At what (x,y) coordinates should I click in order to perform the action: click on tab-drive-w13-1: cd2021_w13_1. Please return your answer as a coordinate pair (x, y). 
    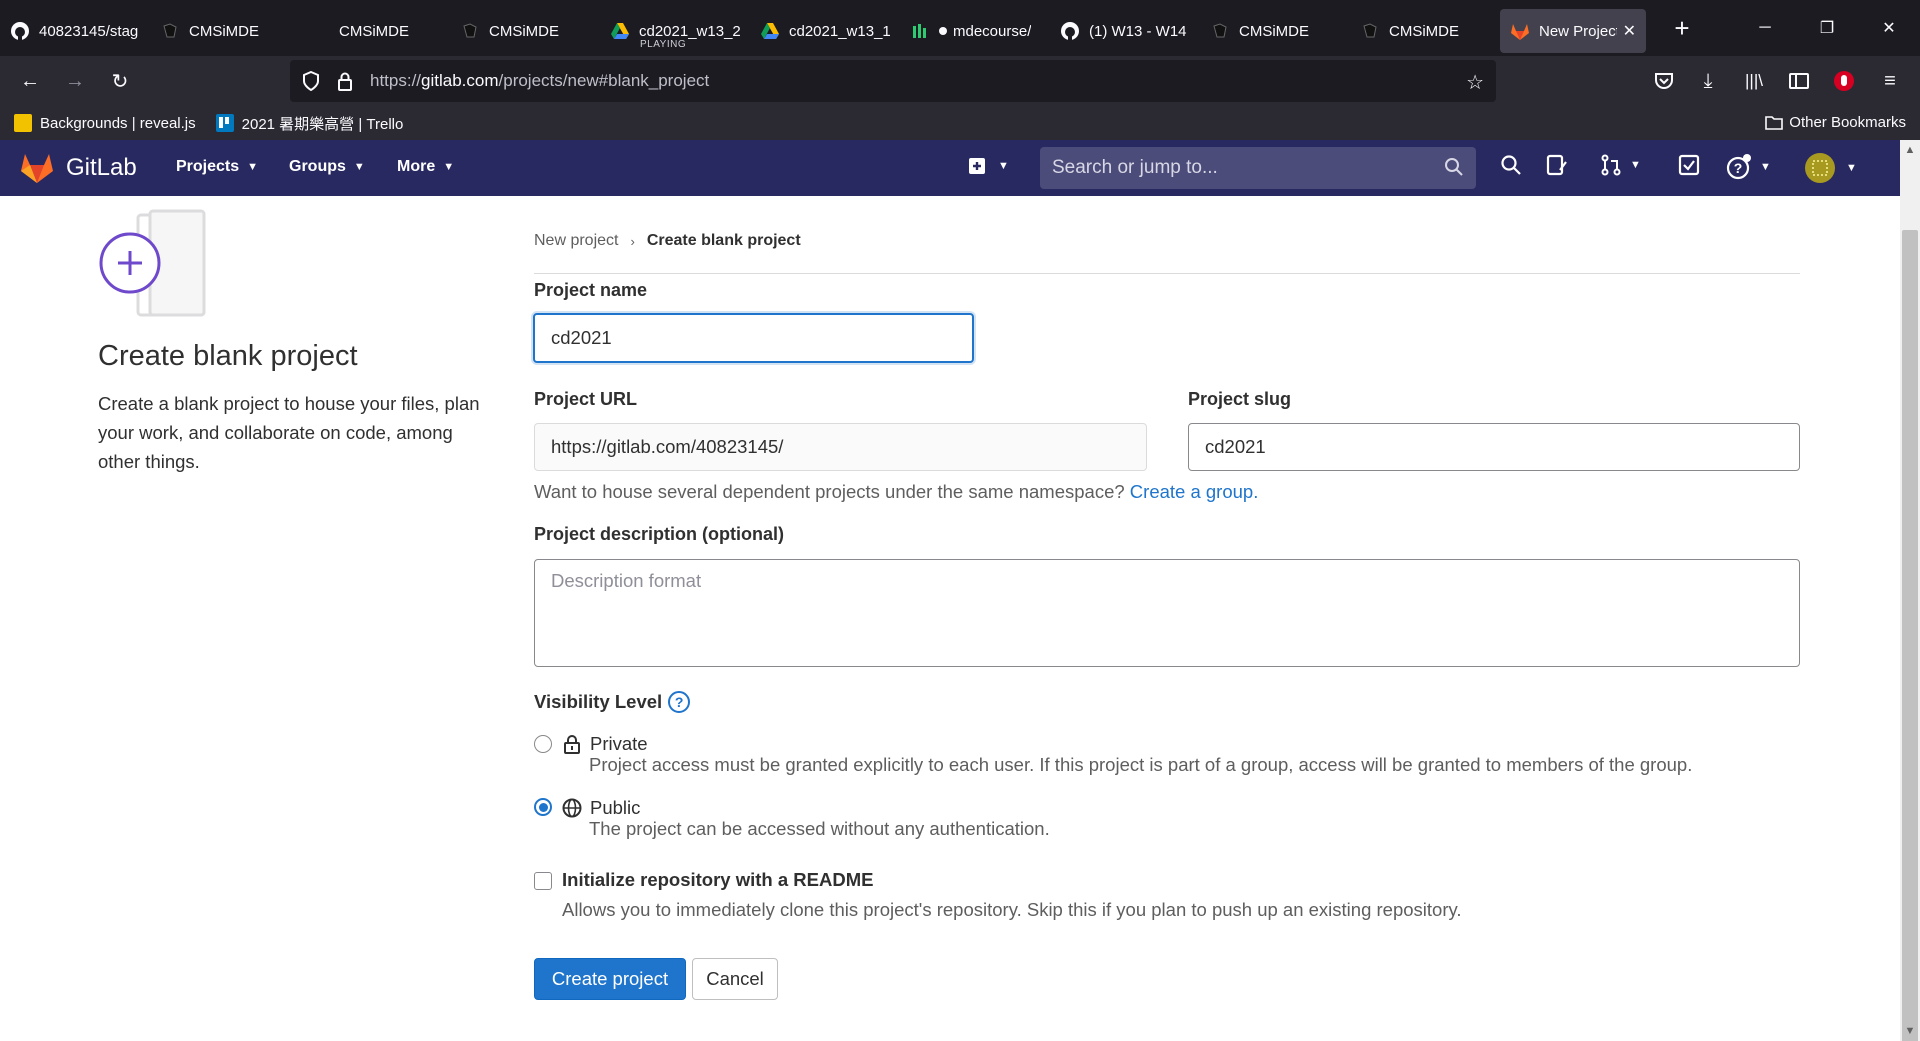
    Looking at the image, I should click on (825, 31).